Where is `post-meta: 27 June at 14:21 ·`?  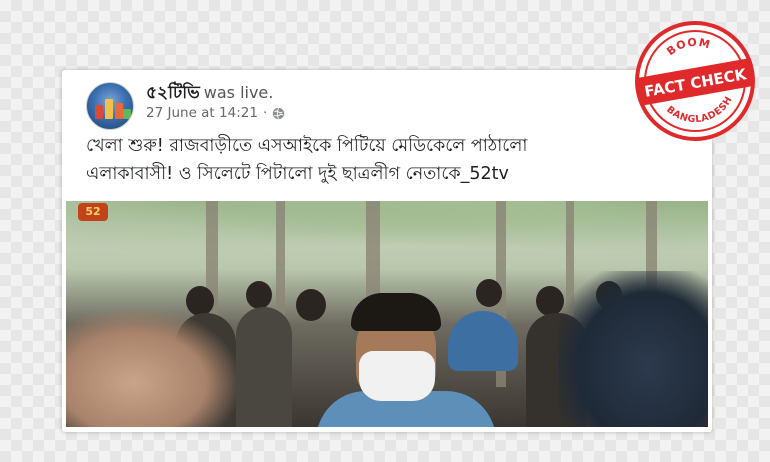 post-meta: 27 June at 14:21 · is located at coordinates (215, 113).